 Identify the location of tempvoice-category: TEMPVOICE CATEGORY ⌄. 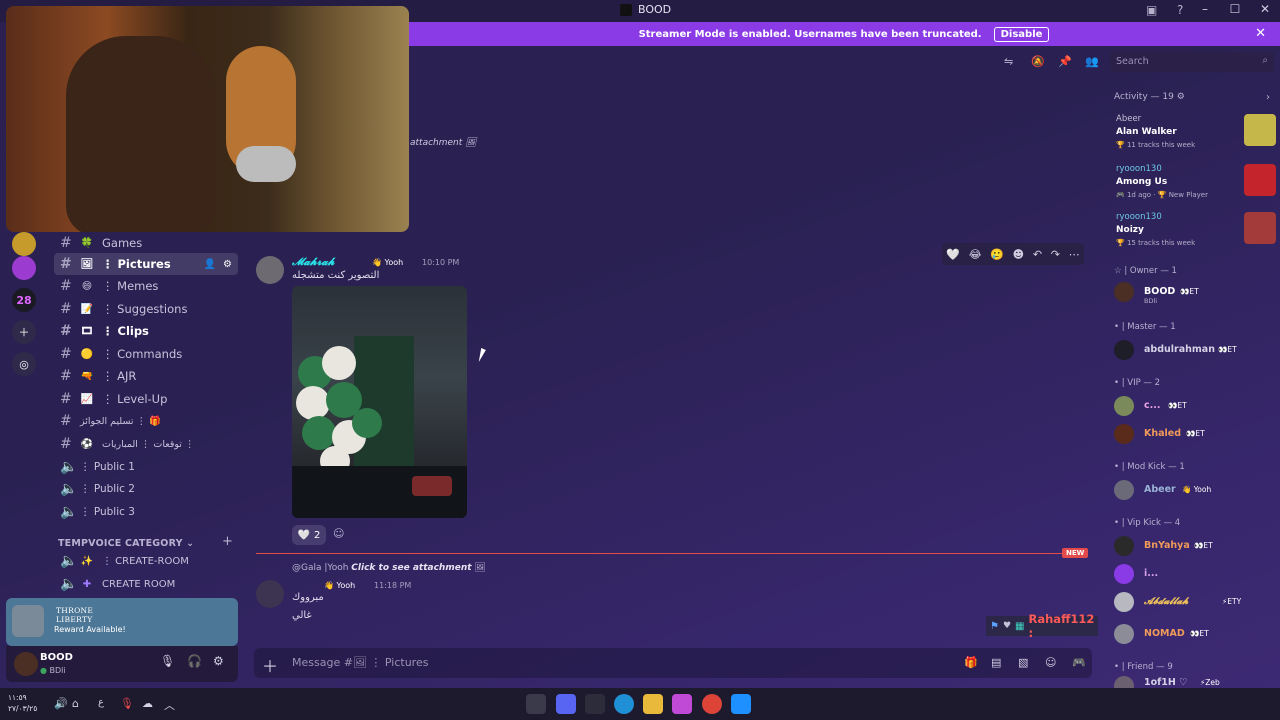
(126, 543).